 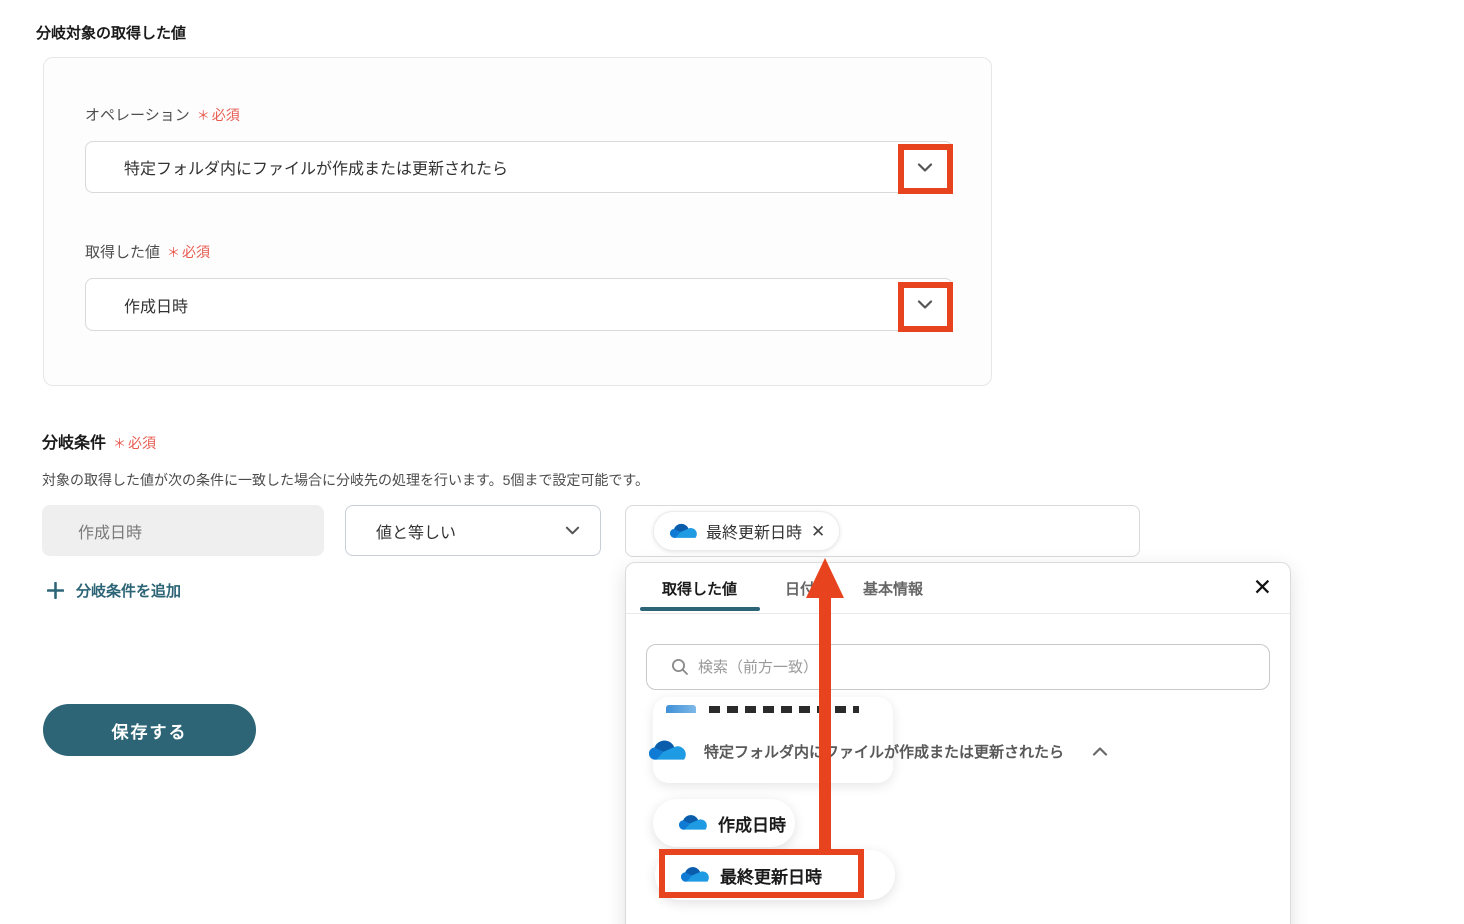 What do you see at coordinates (519, 167) in the screenshot?
I see `operation-select: 特定フォルダ内にファイルが作成または更新されたら` at bounding box center [519, 167].